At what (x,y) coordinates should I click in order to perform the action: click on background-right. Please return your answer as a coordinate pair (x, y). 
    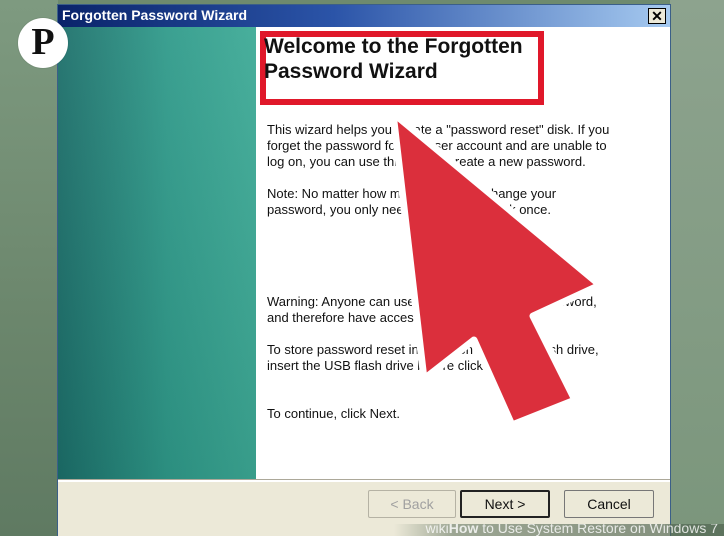
    Looking at the image, I should click on (697, 268).